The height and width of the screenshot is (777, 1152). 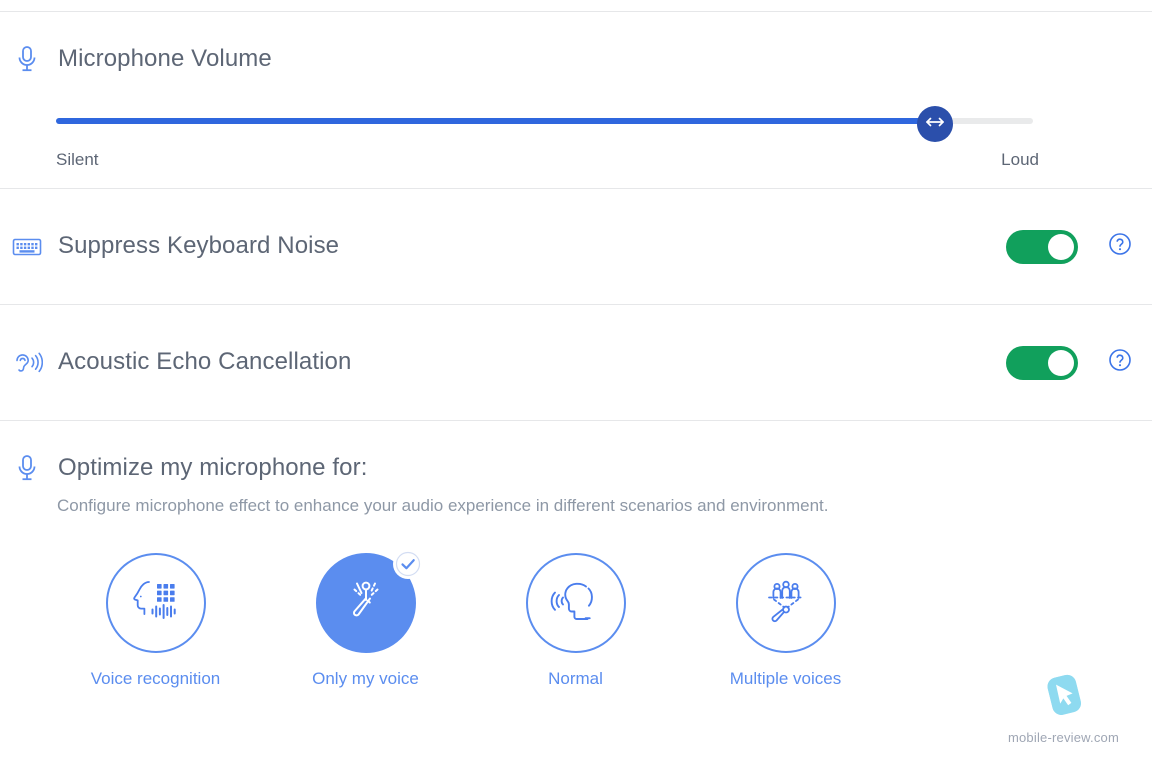 What do you see at coordinates (576, 59) in the screenshot?
I see `microphone-volume-header: Microphone Volume` at bounding box center [576, 59].